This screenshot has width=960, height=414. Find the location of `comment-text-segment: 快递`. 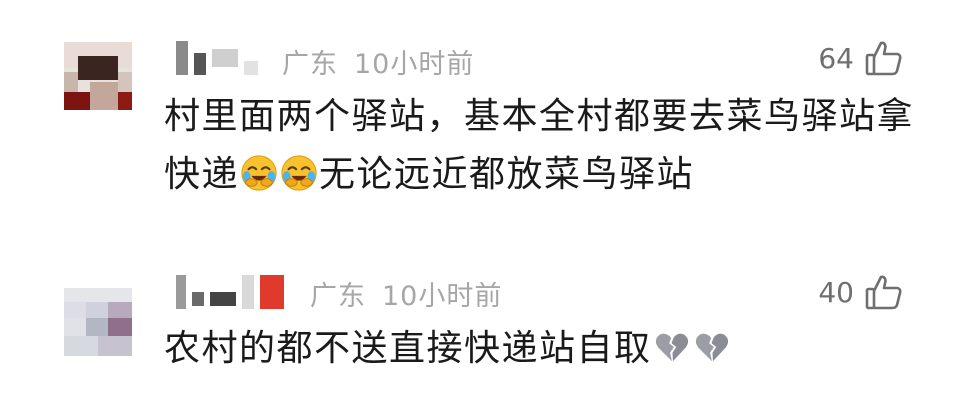

comment-text-segment: 快递 is located at coordinates (202, 174).